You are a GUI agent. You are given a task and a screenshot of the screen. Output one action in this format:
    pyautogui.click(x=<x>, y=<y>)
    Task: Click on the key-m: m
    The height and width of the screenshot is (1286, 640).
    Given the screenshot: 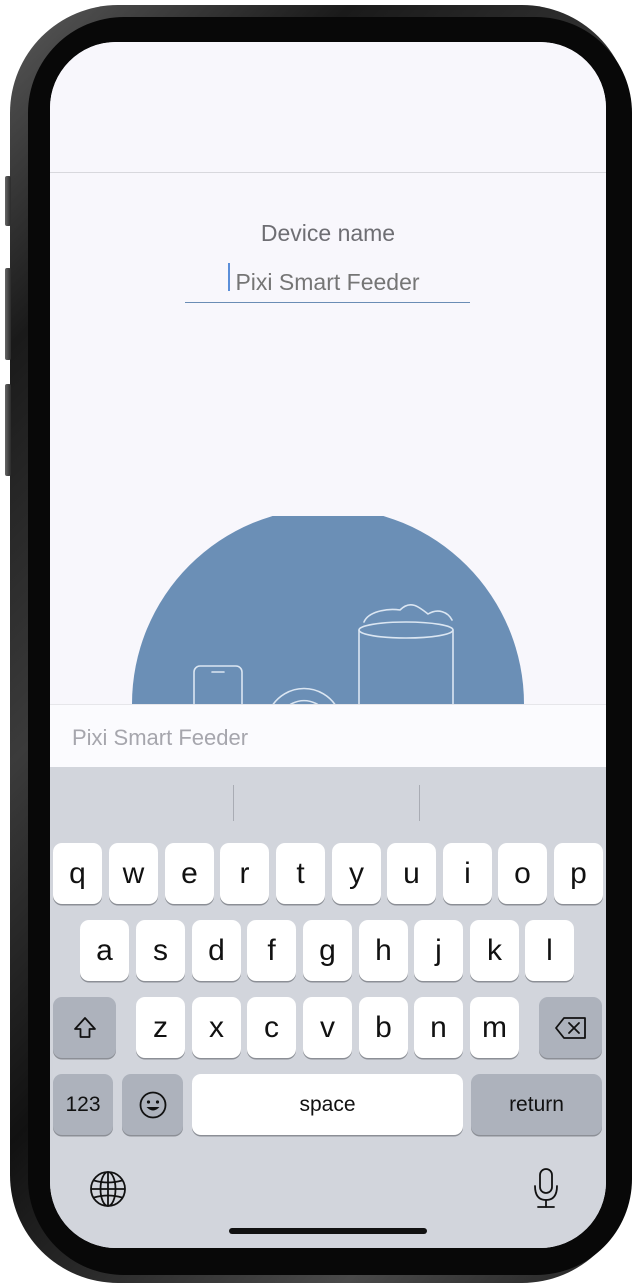 What is the action you would take?
    pyautogui.click(x=494, y=1027)
    